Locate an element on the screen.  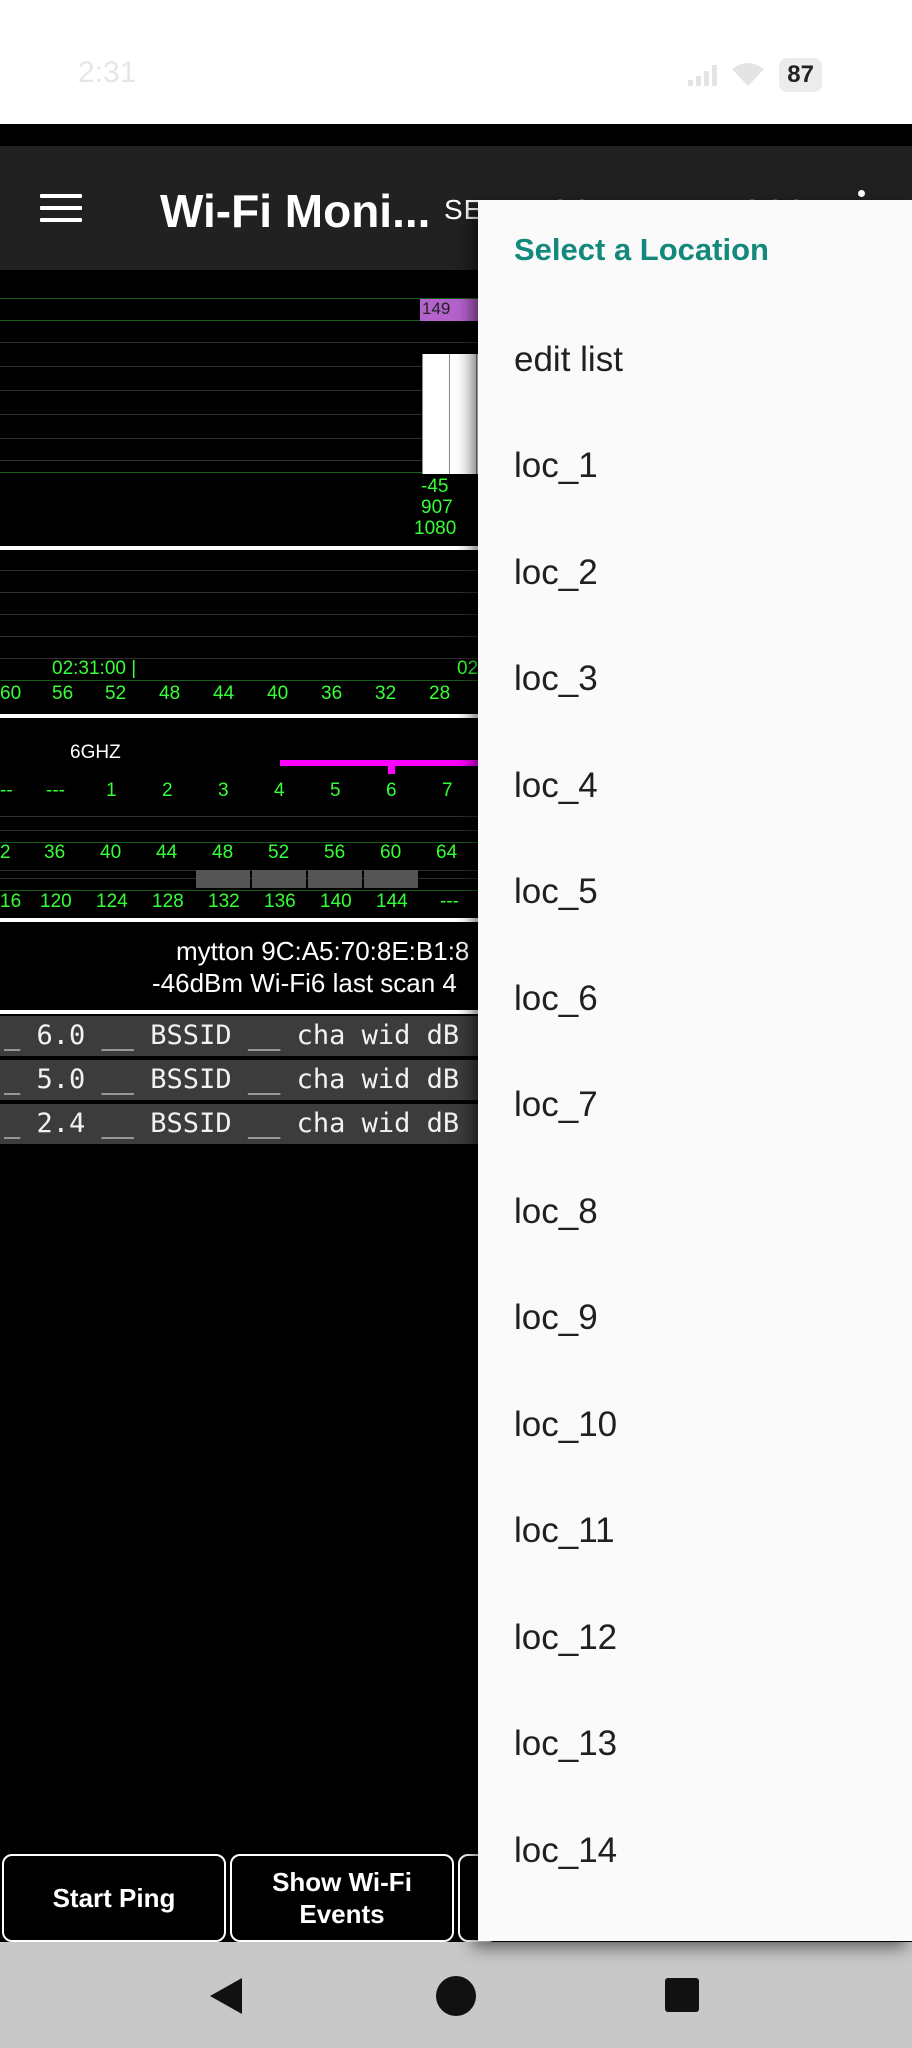
channel-tick: 7 is located at coordinates (447, 790).